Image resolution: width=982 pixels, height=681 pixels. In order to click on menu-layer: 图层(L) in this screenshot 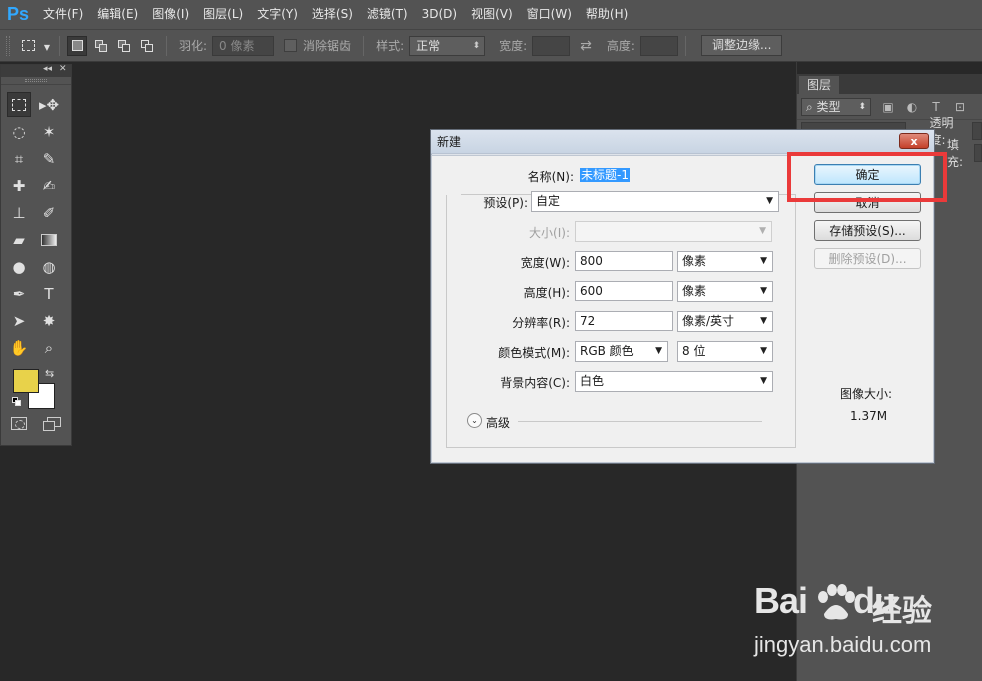, I will do `click(223, 14)`.